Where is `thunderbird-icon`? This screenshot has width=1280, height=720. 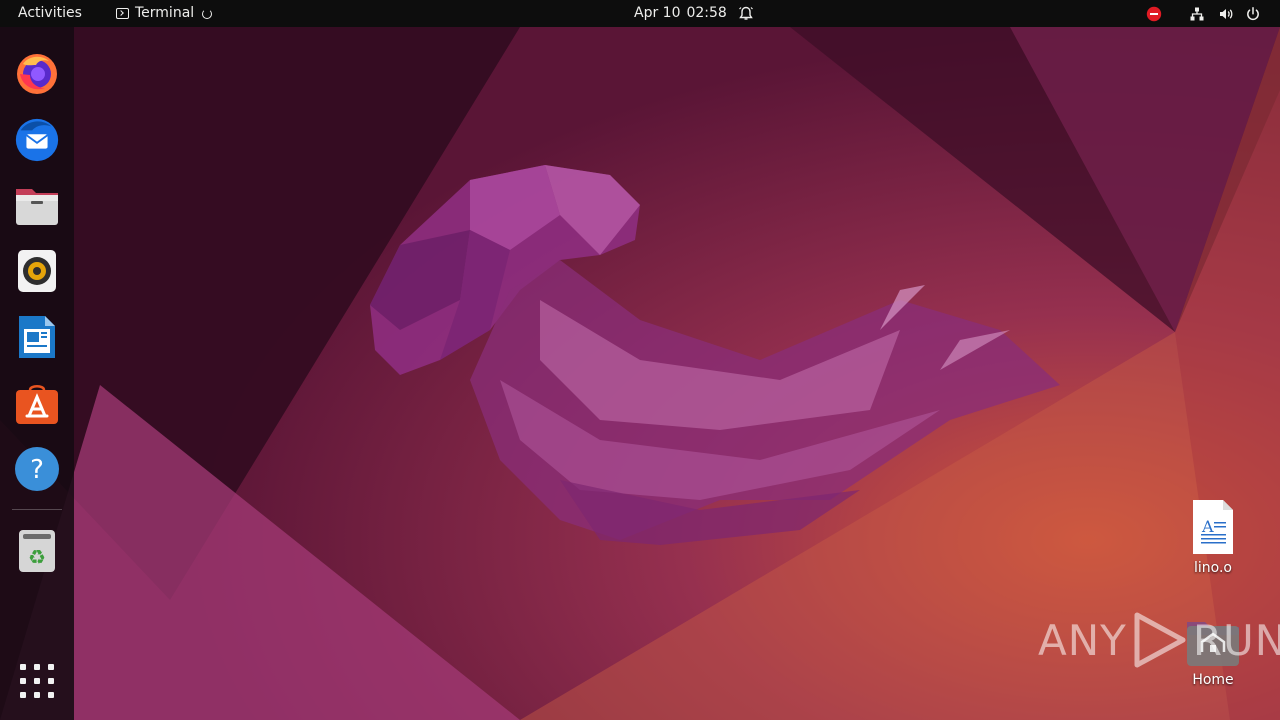
thunderbird-icon is located at coordinates (37, 140).